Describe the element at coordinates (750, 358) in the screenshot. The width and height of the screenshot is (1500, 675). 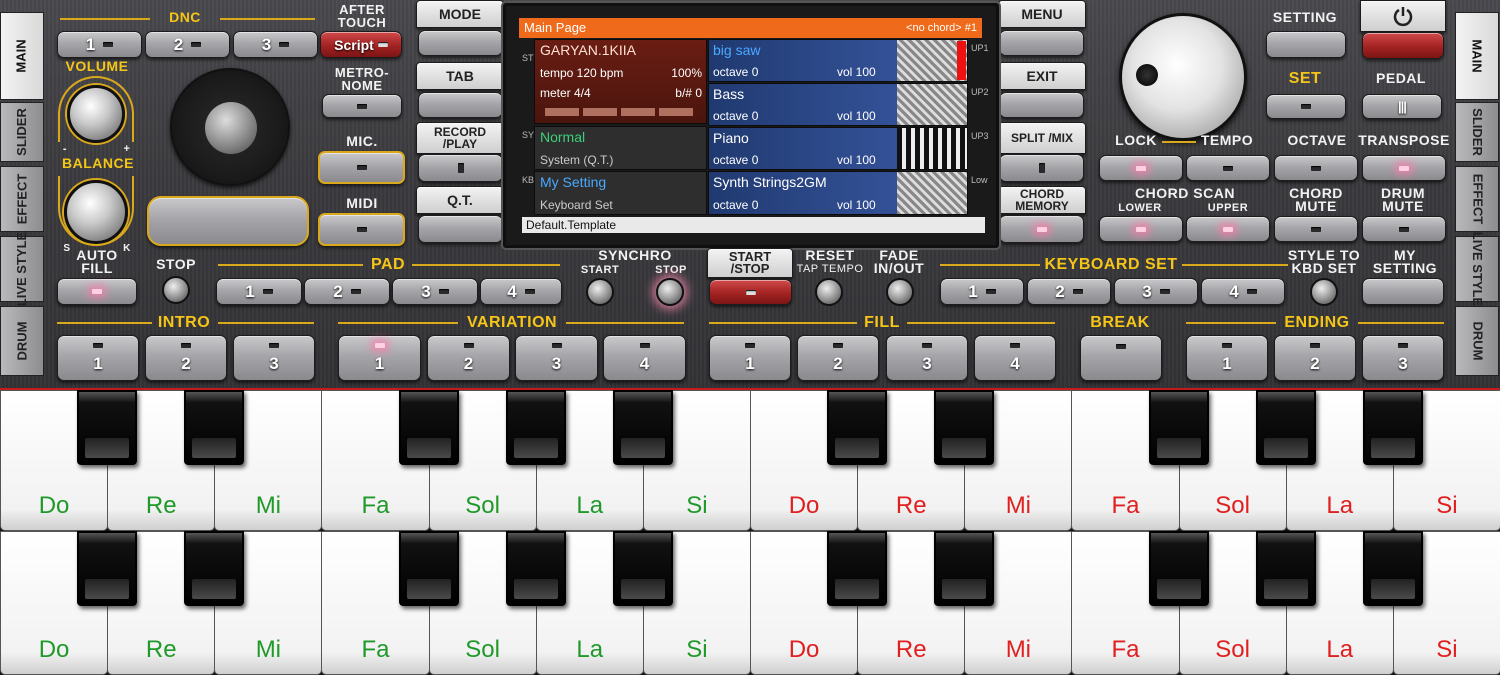
I see `fill-button-1: 1` at that location.